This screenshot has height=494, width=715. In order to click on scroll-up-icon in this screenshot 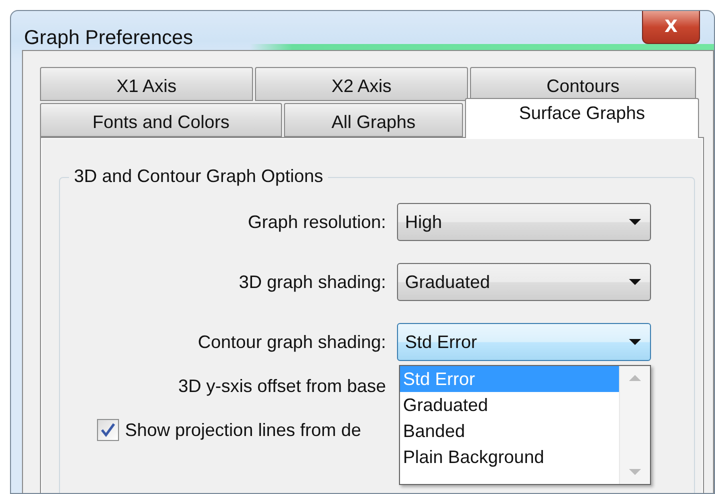, I will do `click(635, 378)`.